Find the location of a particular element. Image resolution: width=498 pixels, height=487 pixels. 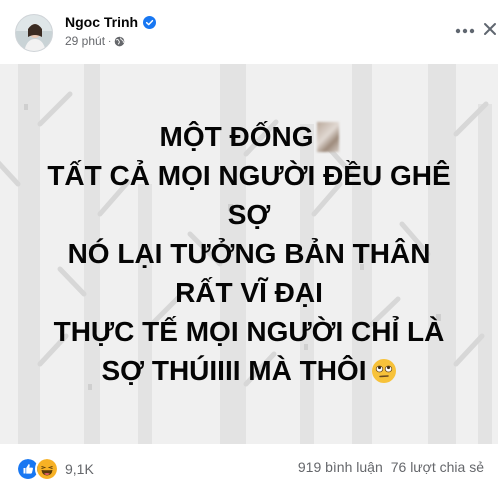

post-header: Ngoc Trinh 29 phút · is located at coordinates (249, 32).